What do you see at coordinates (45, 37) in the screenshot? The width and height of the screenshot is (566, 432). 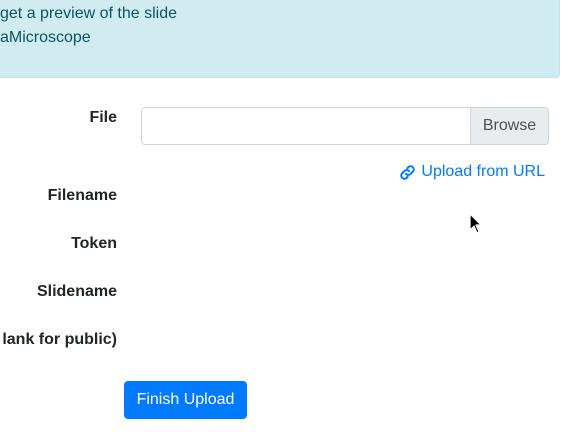 I see `info-text-line-2: aMicroscope` at bounding box center [45, 37].